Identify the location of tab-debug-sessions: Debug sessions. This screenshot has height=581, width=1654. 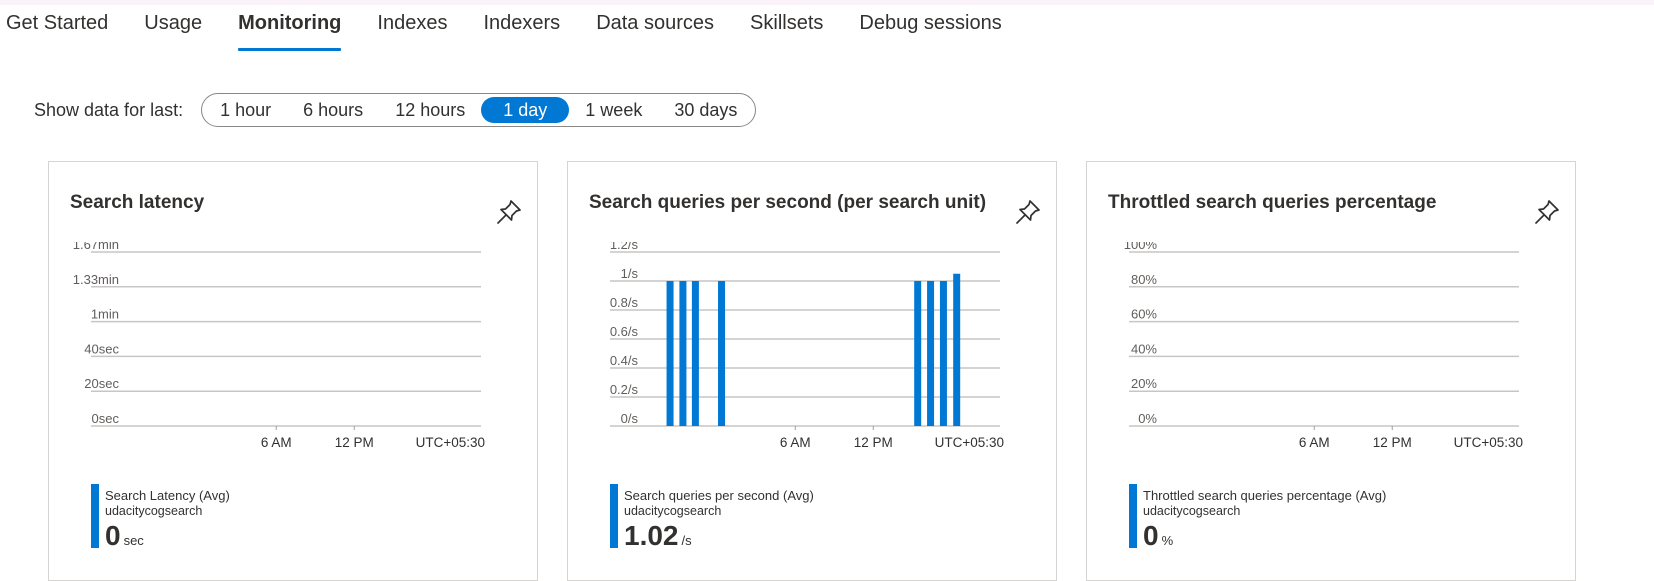
(930, 28).